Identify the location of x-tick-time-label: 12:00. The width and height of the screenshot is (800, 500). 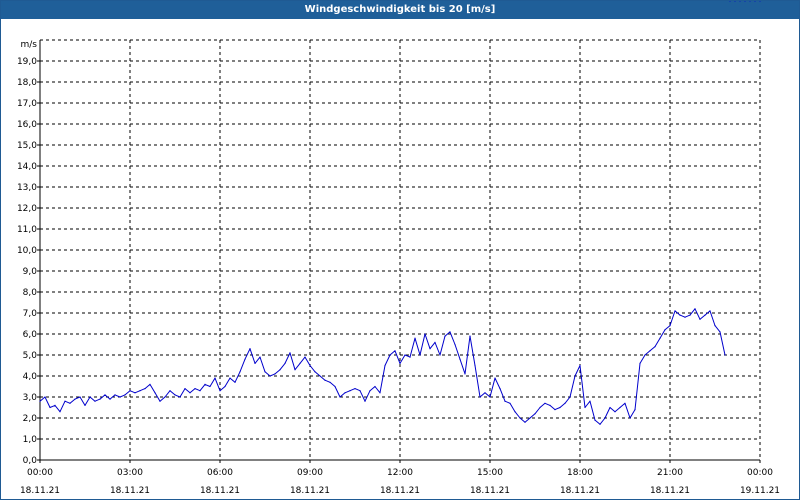
(400, 473).